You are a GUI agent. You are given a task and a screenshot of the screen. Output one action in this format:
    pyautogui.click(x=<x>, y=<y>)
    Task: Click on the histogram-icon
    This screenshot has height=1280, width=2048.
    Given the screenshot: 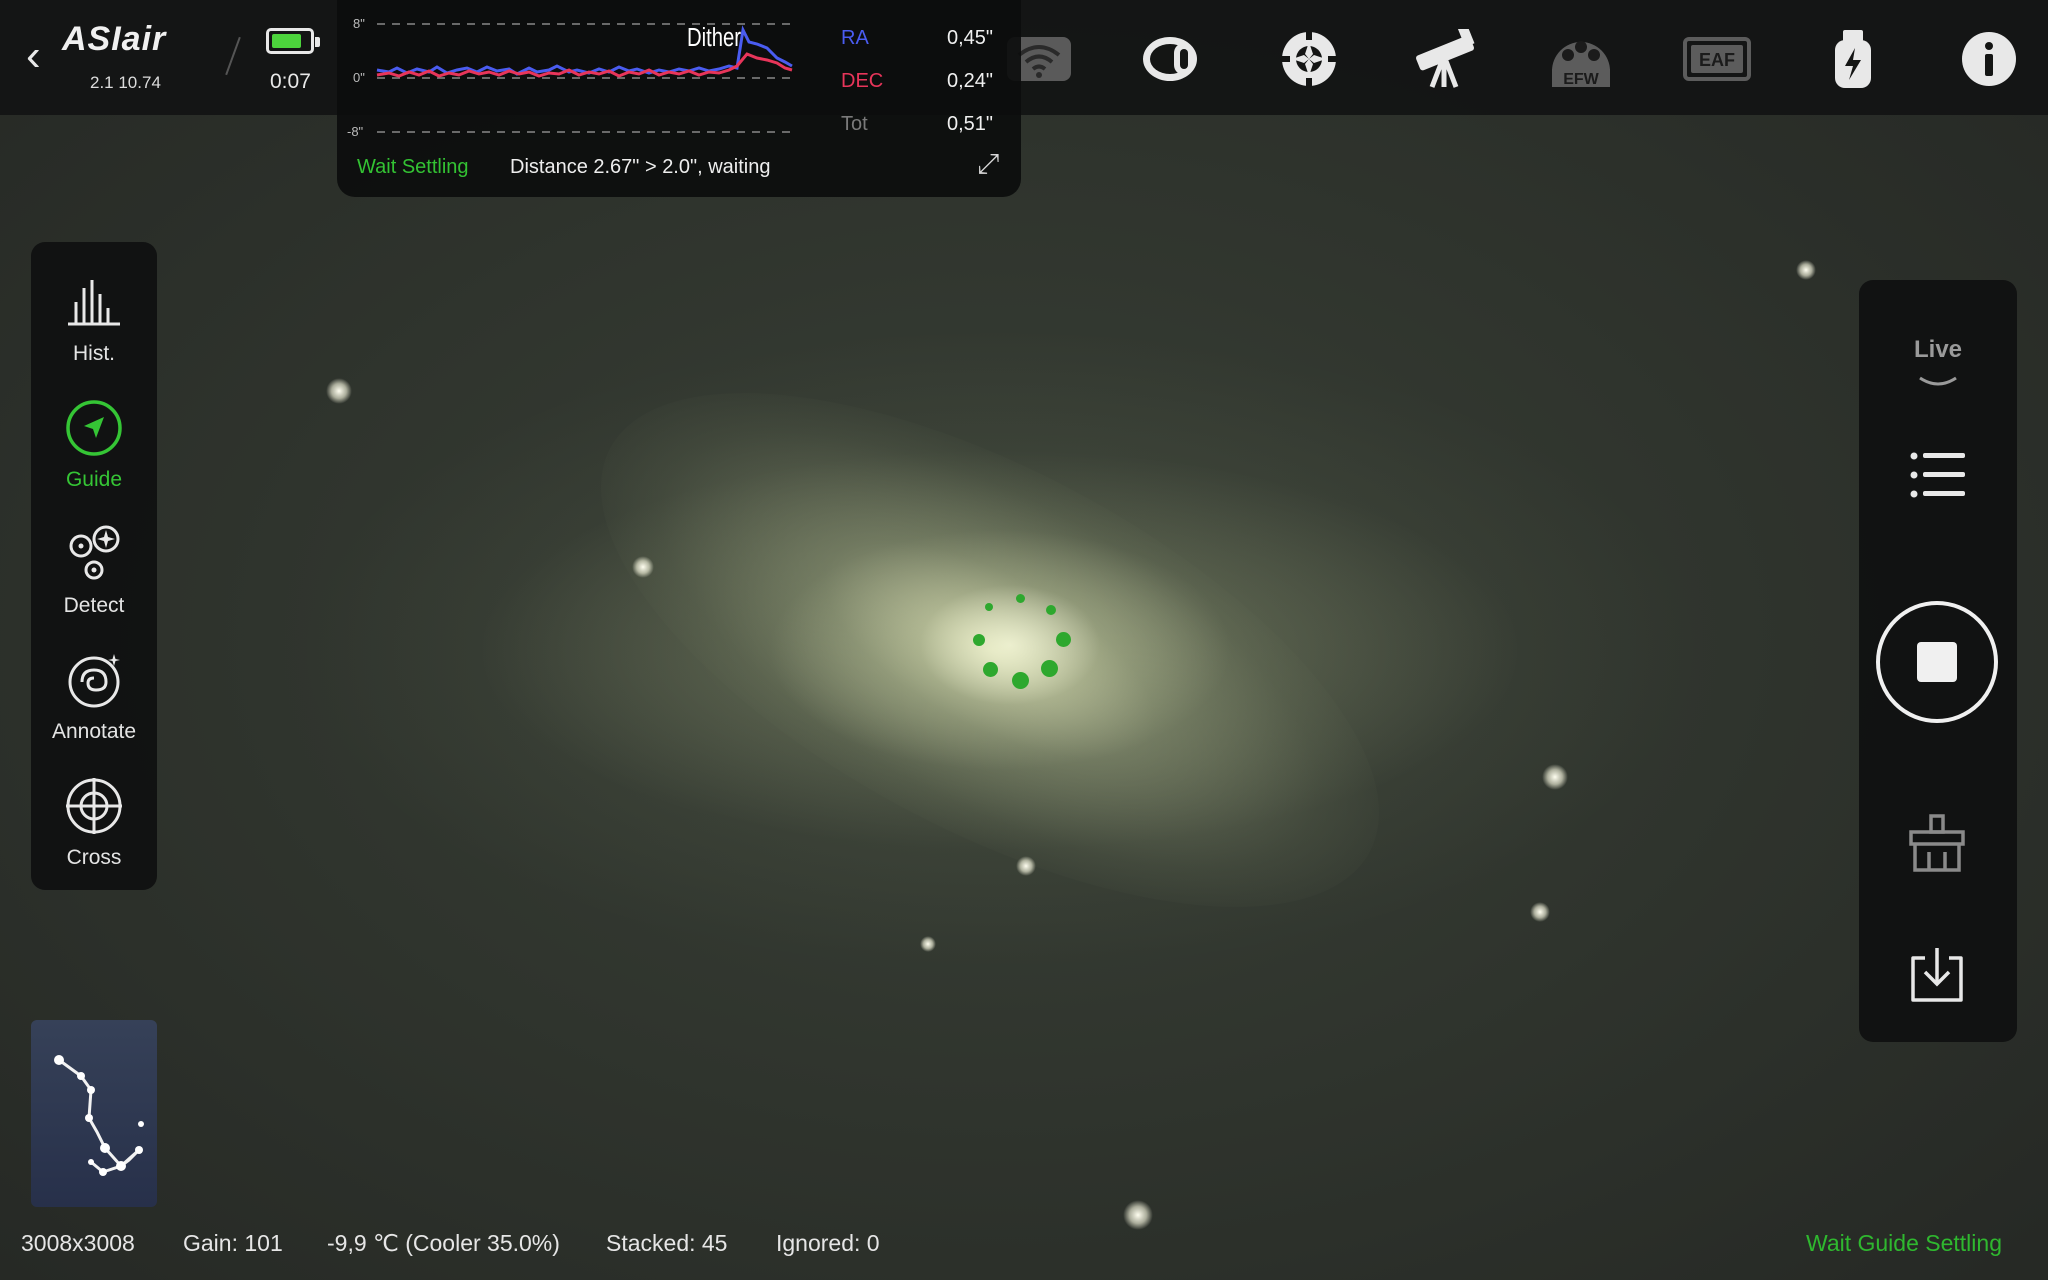 What is the action you would take?
    pyautogui.click(x=94, y=303)
    